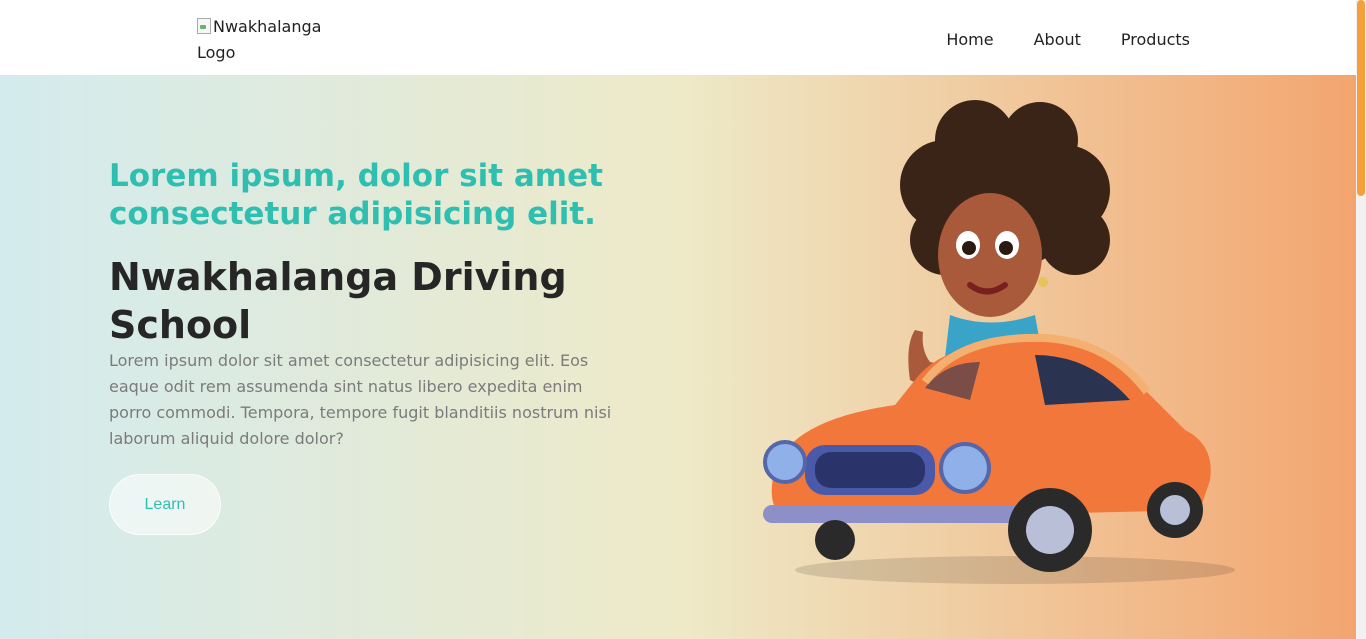 The width and height of the screenshot is (1366, 639). I want to click on nav-links: Home About Products, so click(1068, 40).